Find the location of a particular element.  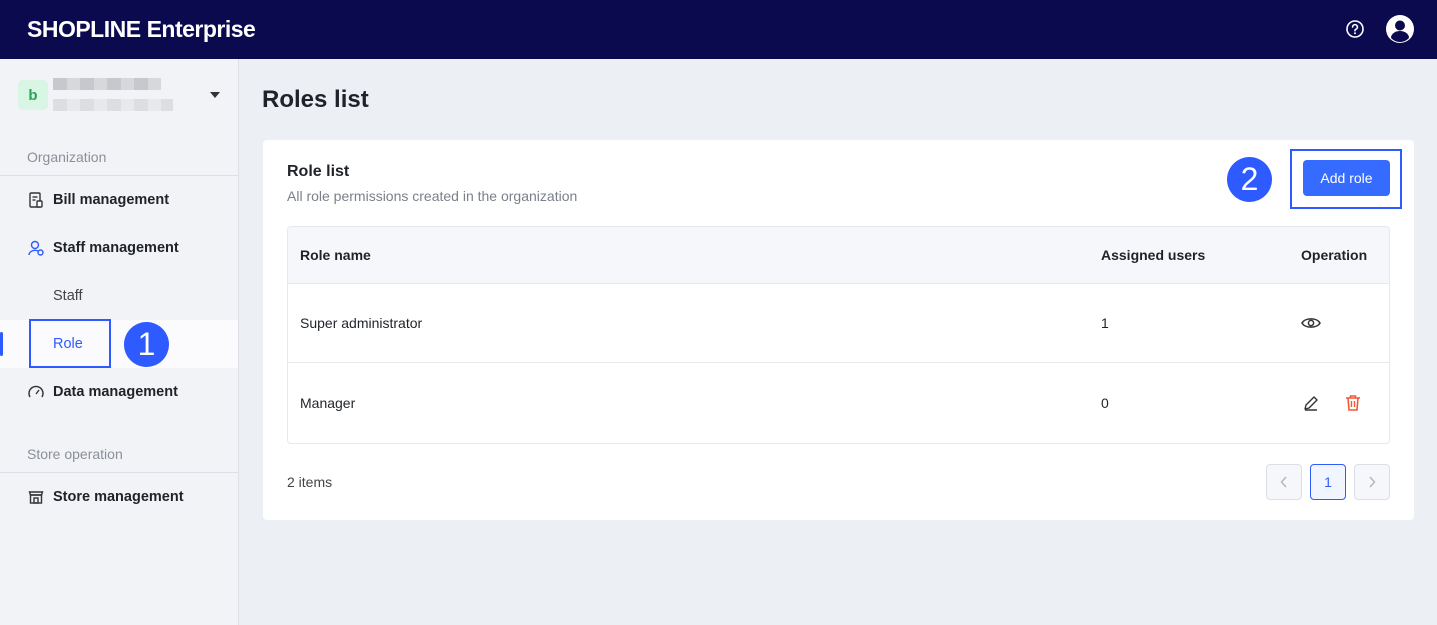

sidebar-item-staff-management: Staff management is located at coordinates (119, 248).